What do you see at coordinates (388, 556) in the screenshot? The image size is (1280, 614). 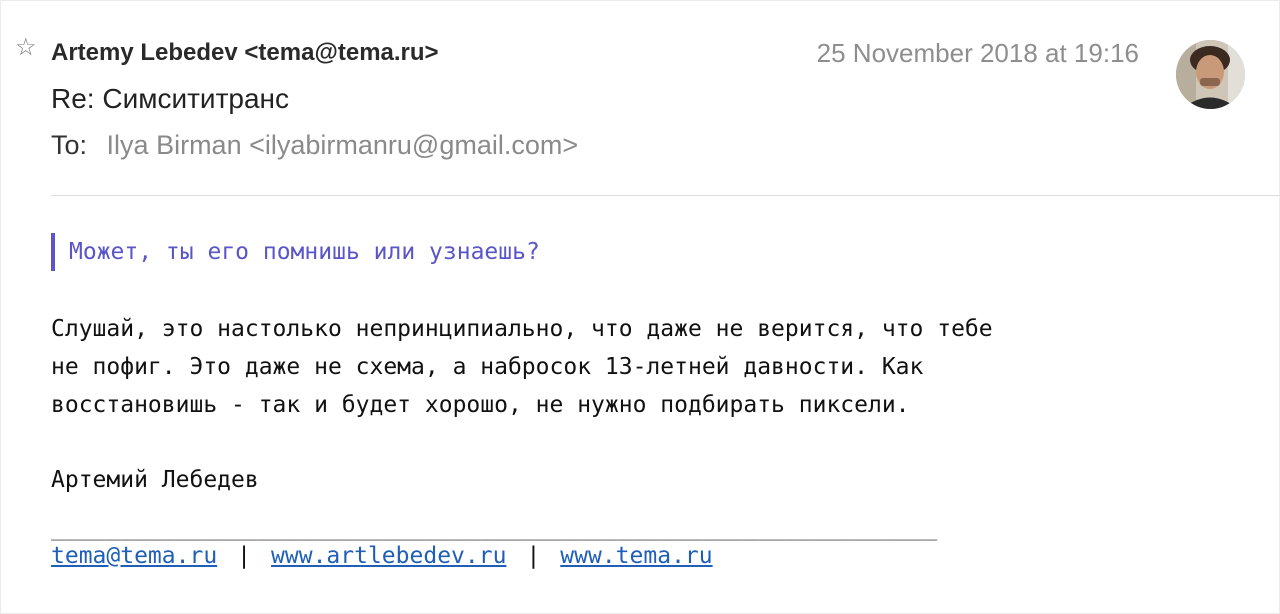 I see `artlebedev-link: www.artlebedev.ru` at bounding box center [388, 556].